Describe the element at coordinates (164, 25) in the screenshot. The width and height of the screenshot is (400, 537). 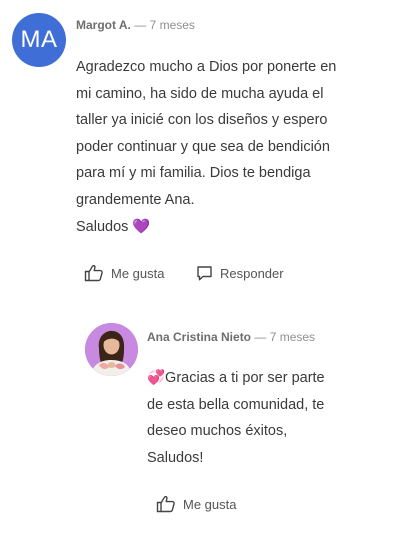
I see `comment-time: — 7 meses` at that location.